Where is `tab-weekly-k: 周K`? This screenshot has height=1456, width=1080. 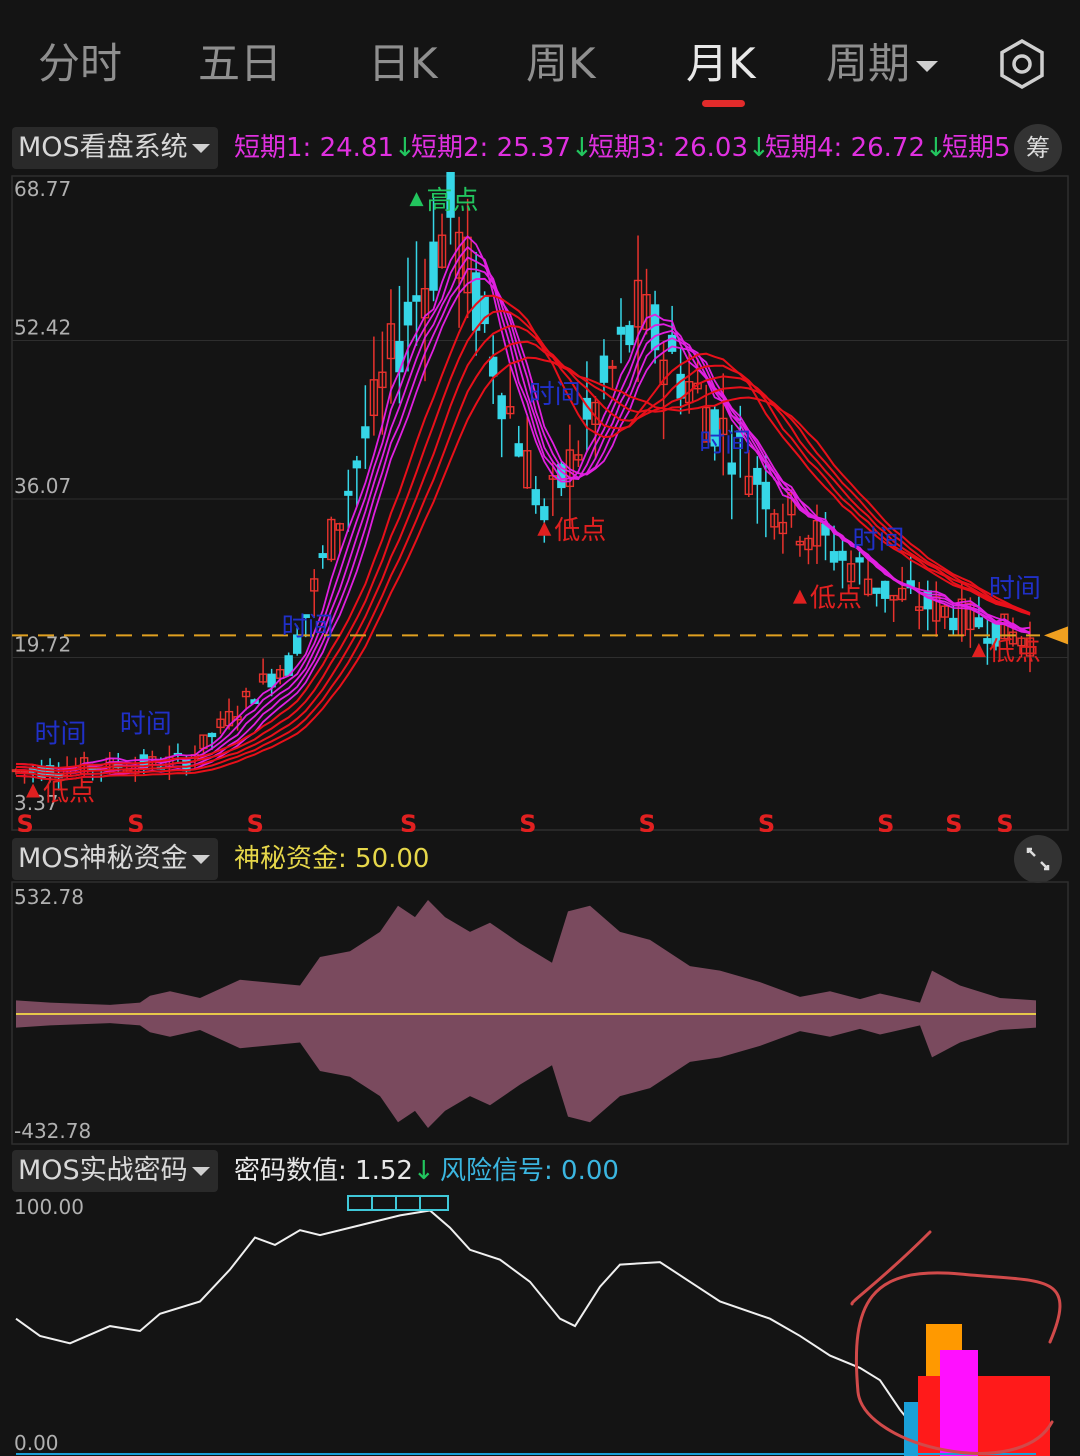
tab-weekly-k: 周K is located at coordinates (561, 64).